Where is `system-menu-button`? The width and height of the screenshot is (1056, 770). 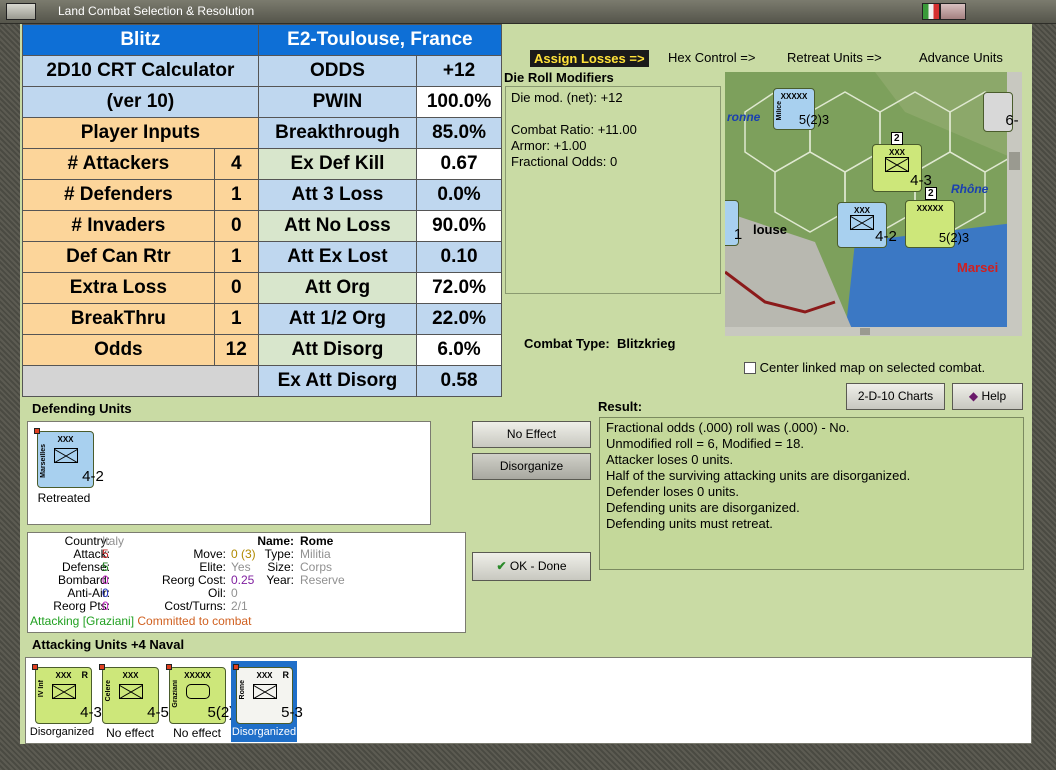 system-menu-button is located at coordinates (21, 11).